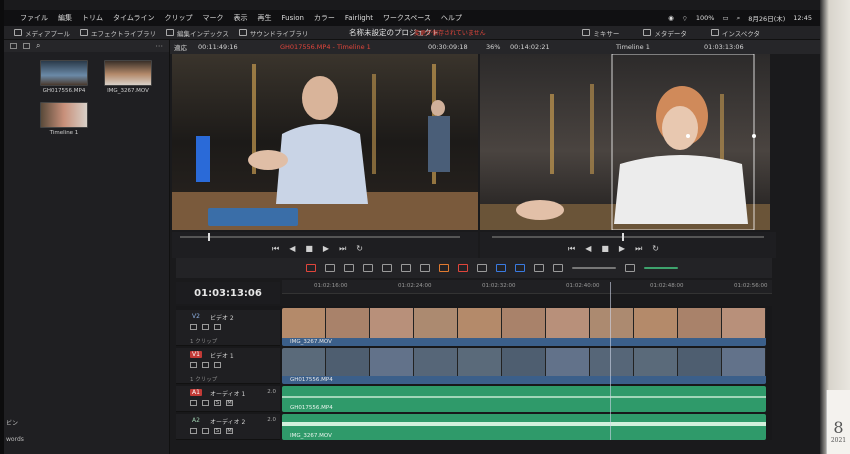 This screenshot has width=850, height=454. Describe the element at coordinates (359, 18) in the screenshot. I see `menu-fairlight: Fairlight` at that location.